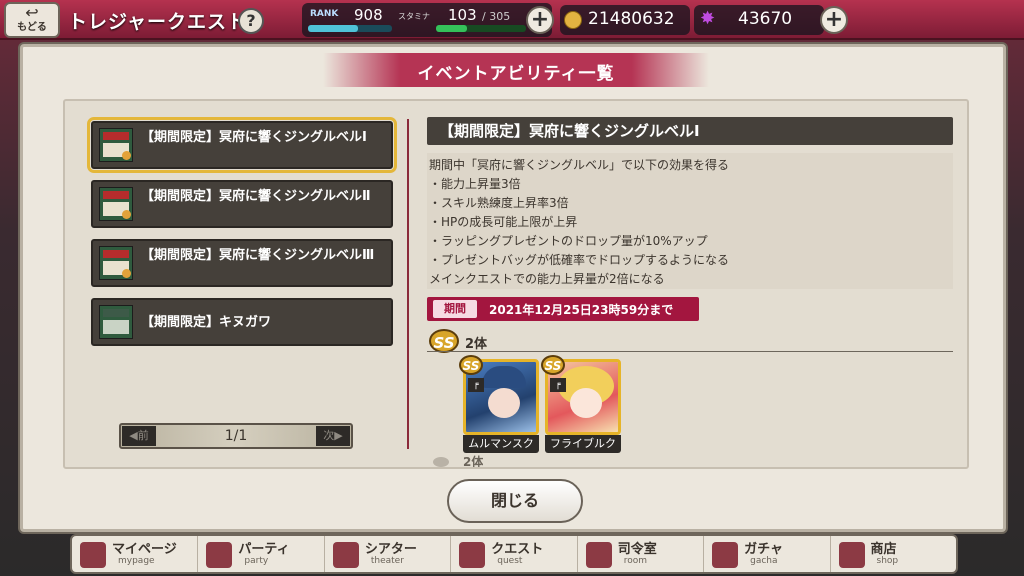  I want to click on screen-title: トレジャークエスト, so click(158, 22).